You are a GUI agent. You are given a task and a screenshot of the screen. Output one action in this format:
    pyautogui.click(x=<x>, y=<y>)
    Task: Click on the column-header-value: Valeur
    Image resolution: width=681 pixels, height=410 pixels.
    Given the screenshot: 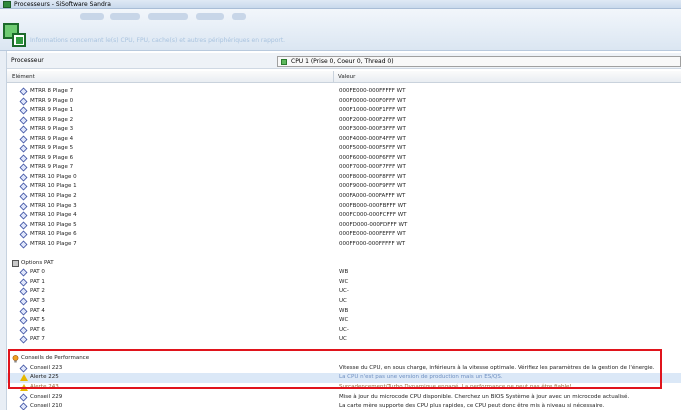 What is the action you would take?
    pyautogui.click(x=346, y=77)
    